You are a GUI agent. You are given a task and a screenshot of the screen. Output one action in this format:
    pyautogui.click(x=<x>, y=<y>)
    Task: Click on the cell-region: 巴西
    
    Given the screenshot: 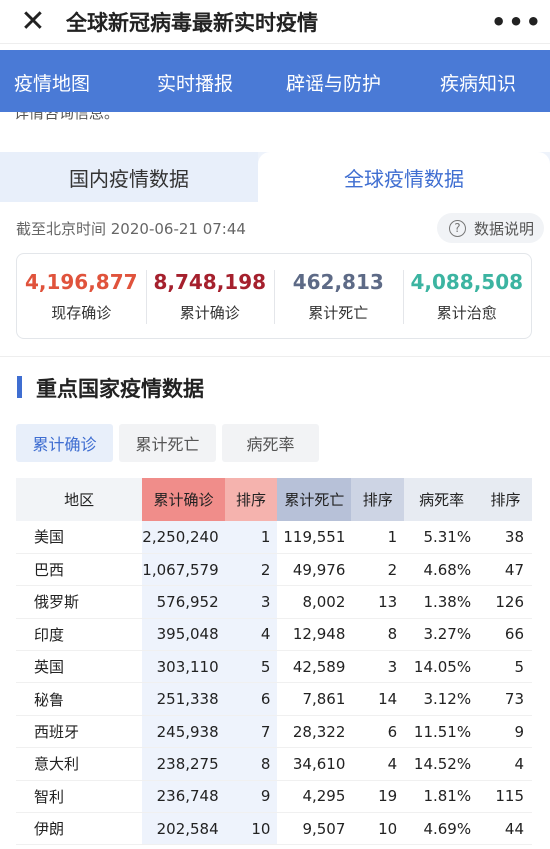 What is the action you would take?
    pyautogui.click(x=79, y=570)
    